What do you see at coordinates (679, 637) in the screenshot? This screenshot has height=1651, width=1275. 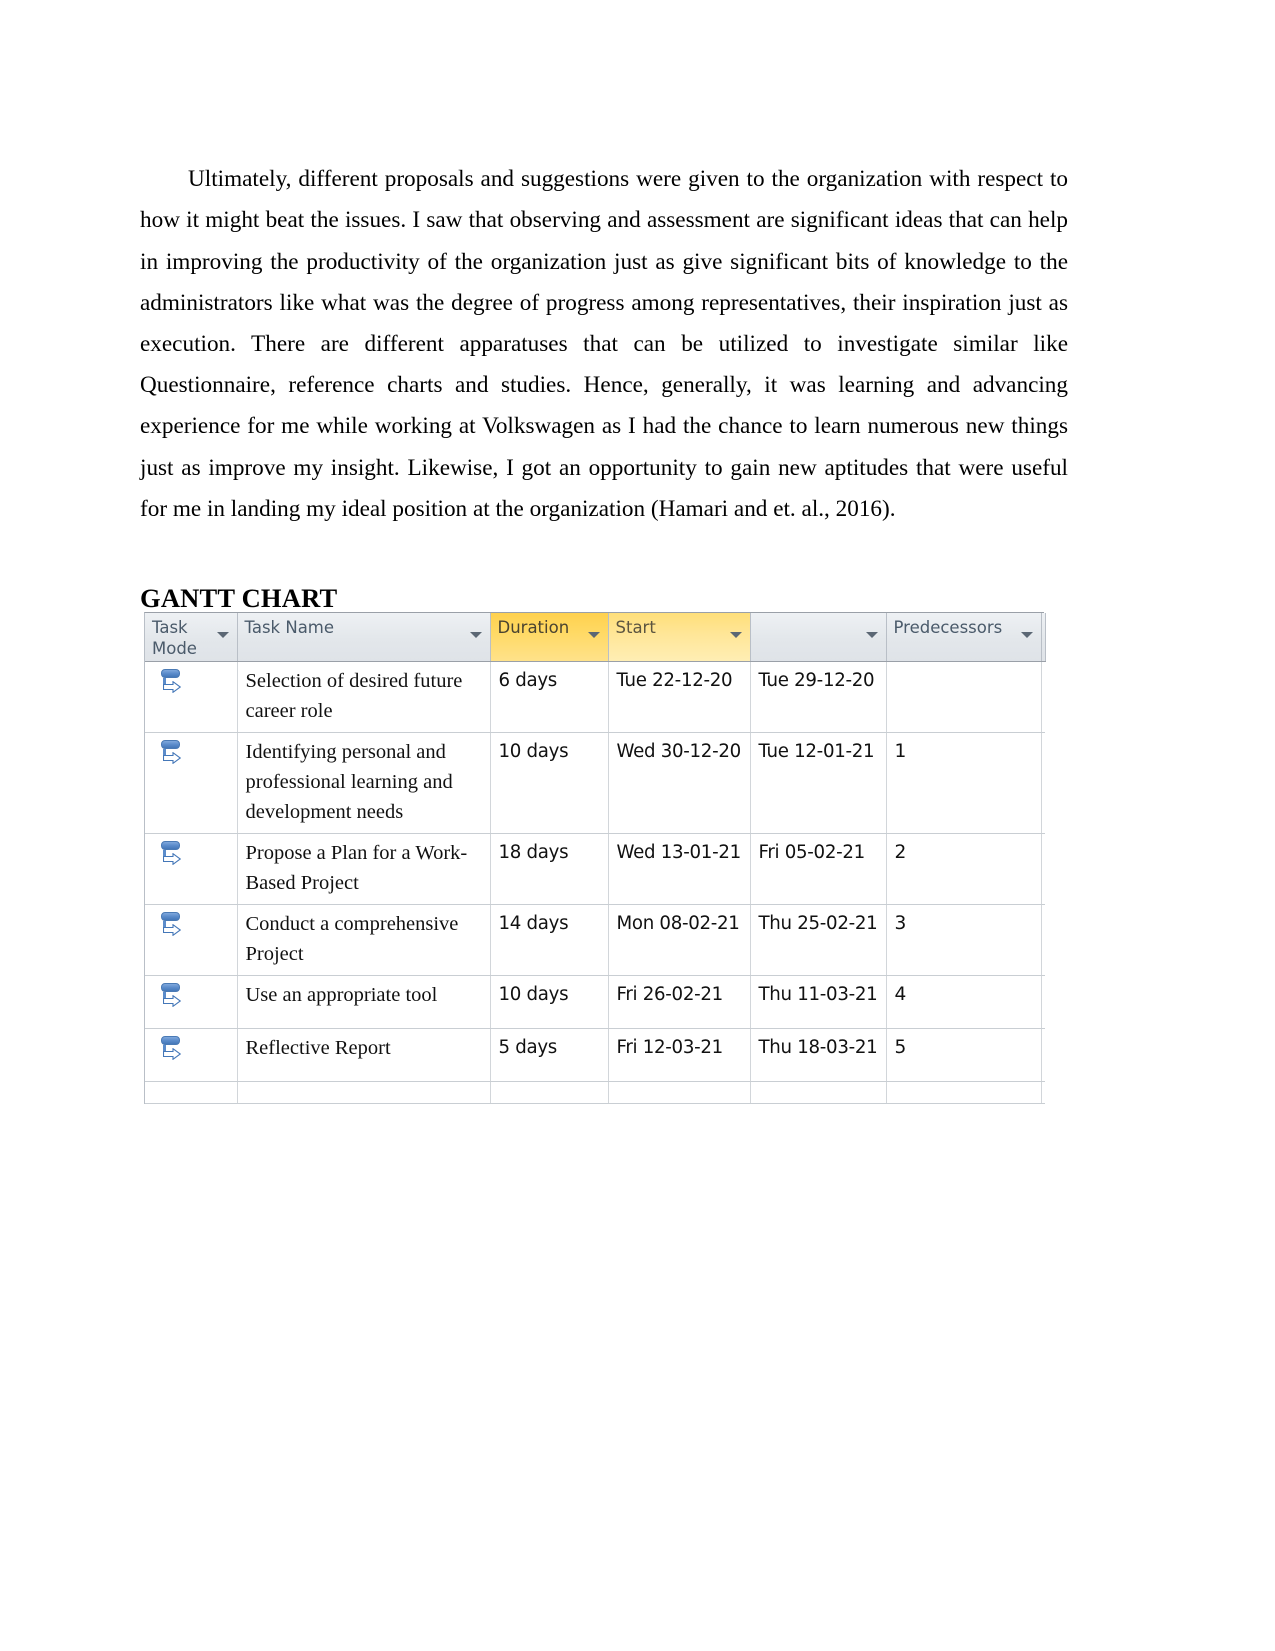 I see `column-header-start: Start` at bounding box center [679, 637].